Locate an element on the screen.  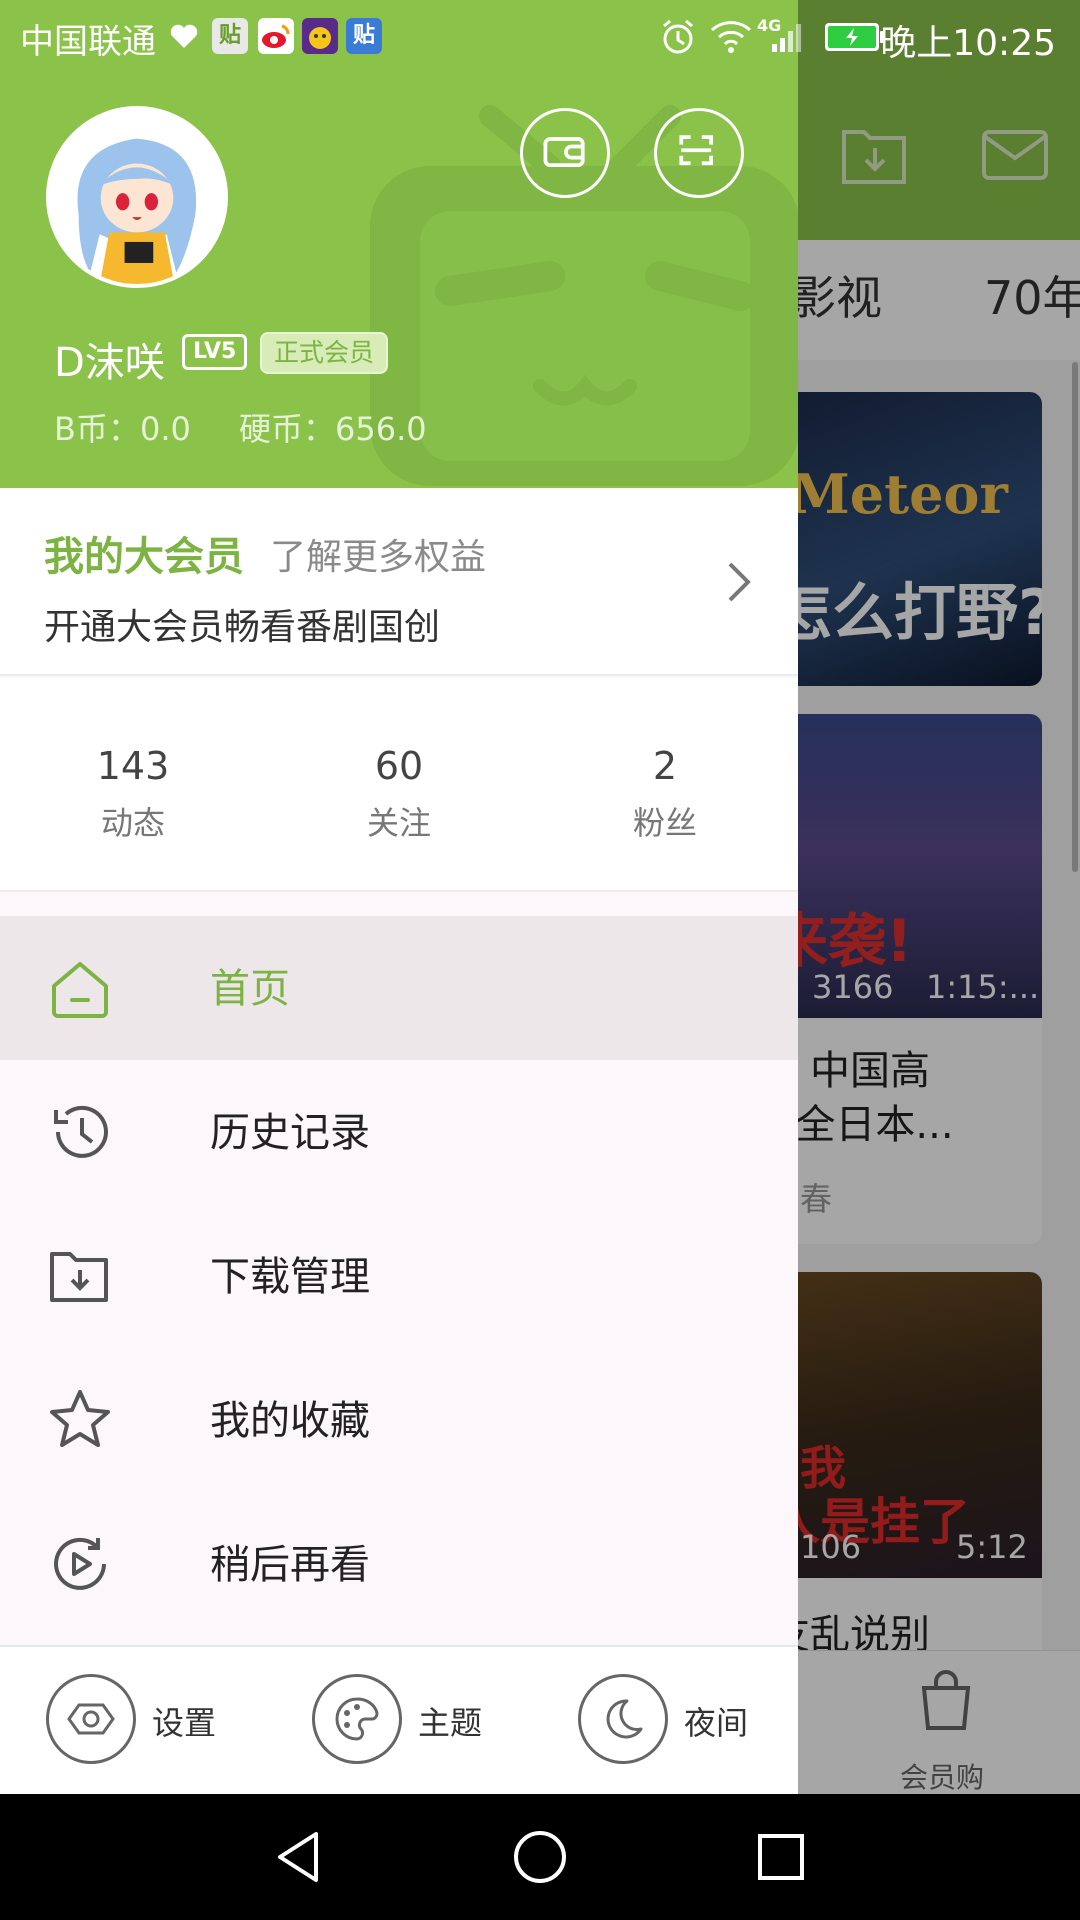
chevron-right-icon is located at coordinates (739, 582).